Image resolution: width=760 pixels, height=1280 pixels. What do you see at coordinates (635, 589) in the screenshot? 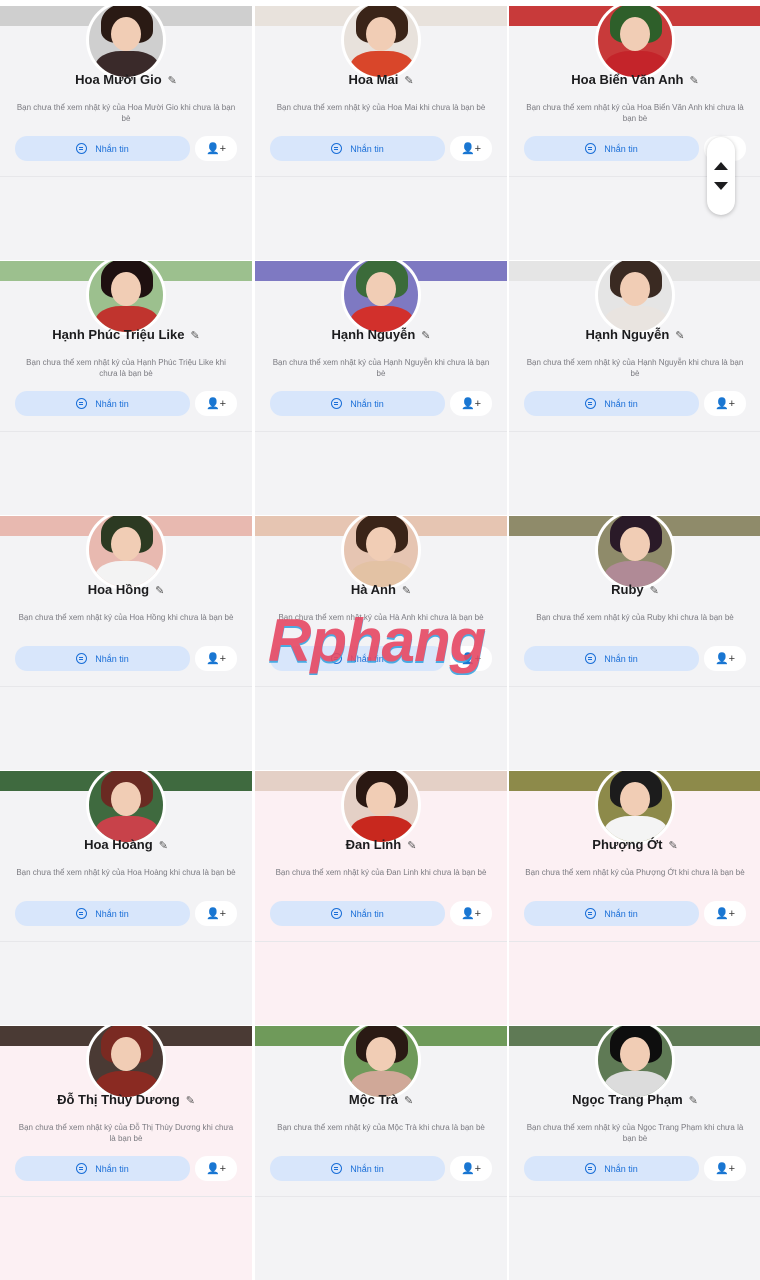
I see `profile-name: Ruby ✎` at bounding box center [635, 589].